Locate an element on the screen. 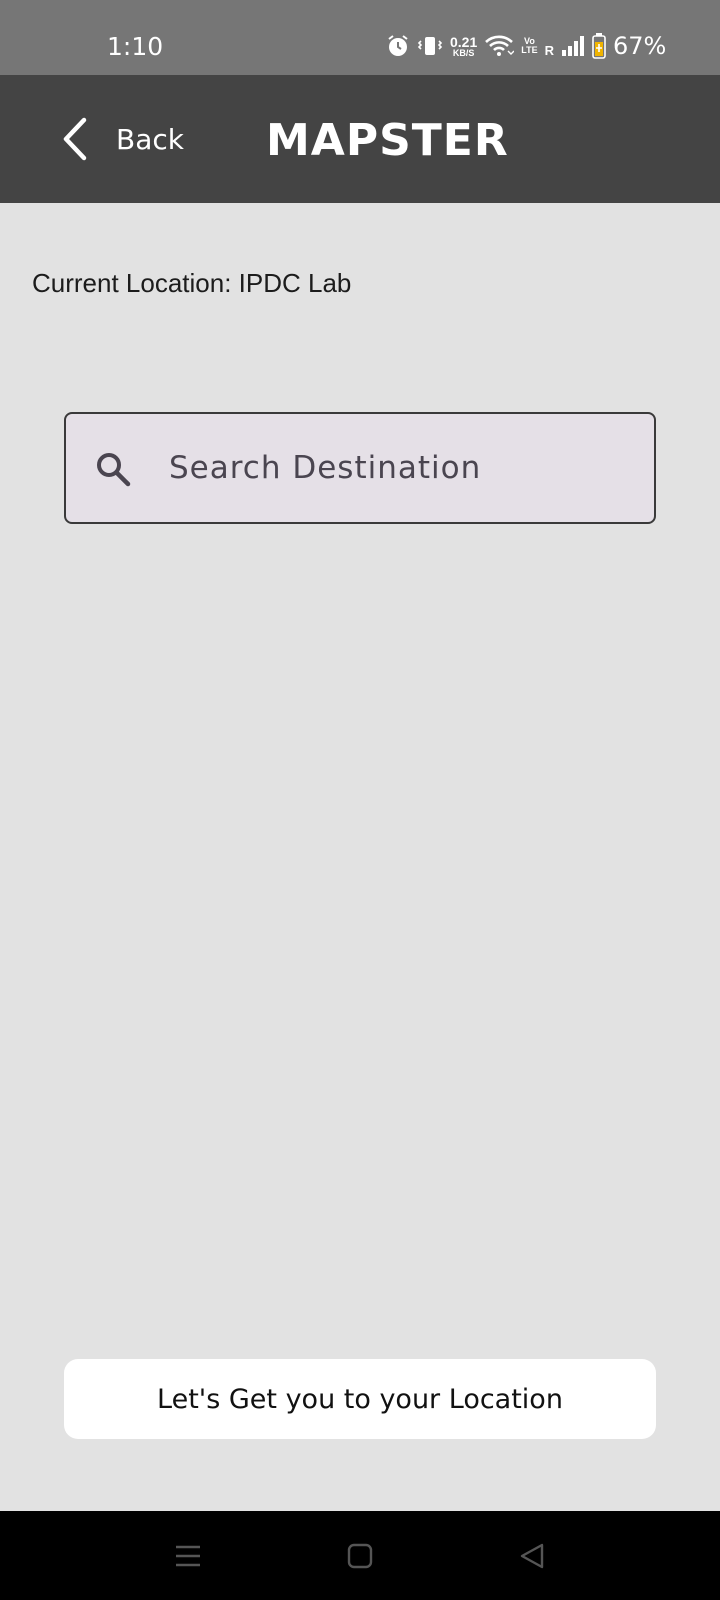 Image resolution: width=720 pixels, height=1600 pixels. menu-lines-icon is located at coordinates (188, 1555).